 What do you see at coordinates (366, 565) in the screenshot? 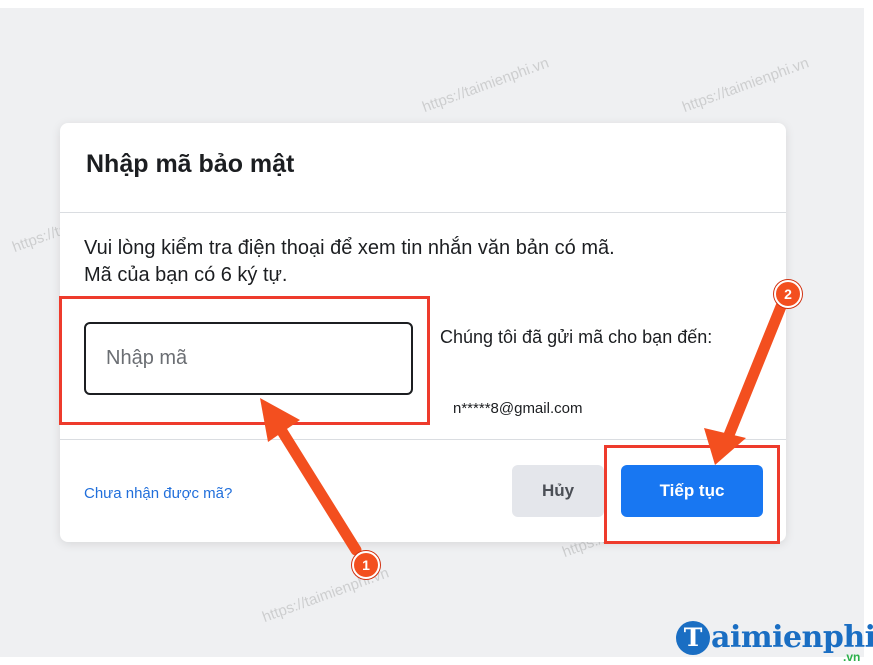
I see `step-1-badge: 1` at bounding box center [366, 565].